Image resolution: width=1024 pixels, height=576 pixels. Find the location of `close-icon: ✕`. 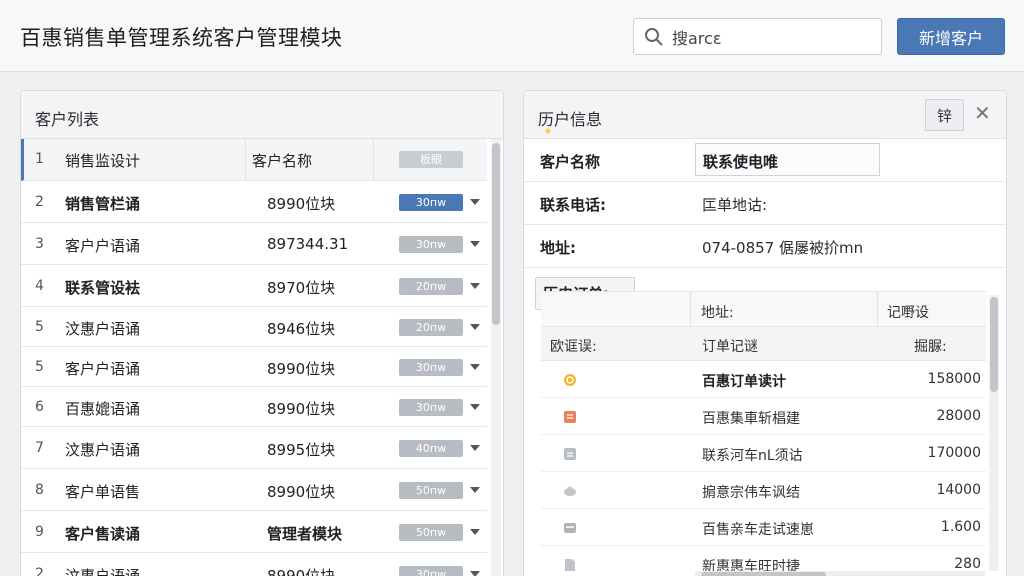

close-icon: ✕ is located at coordinates (982, 113).